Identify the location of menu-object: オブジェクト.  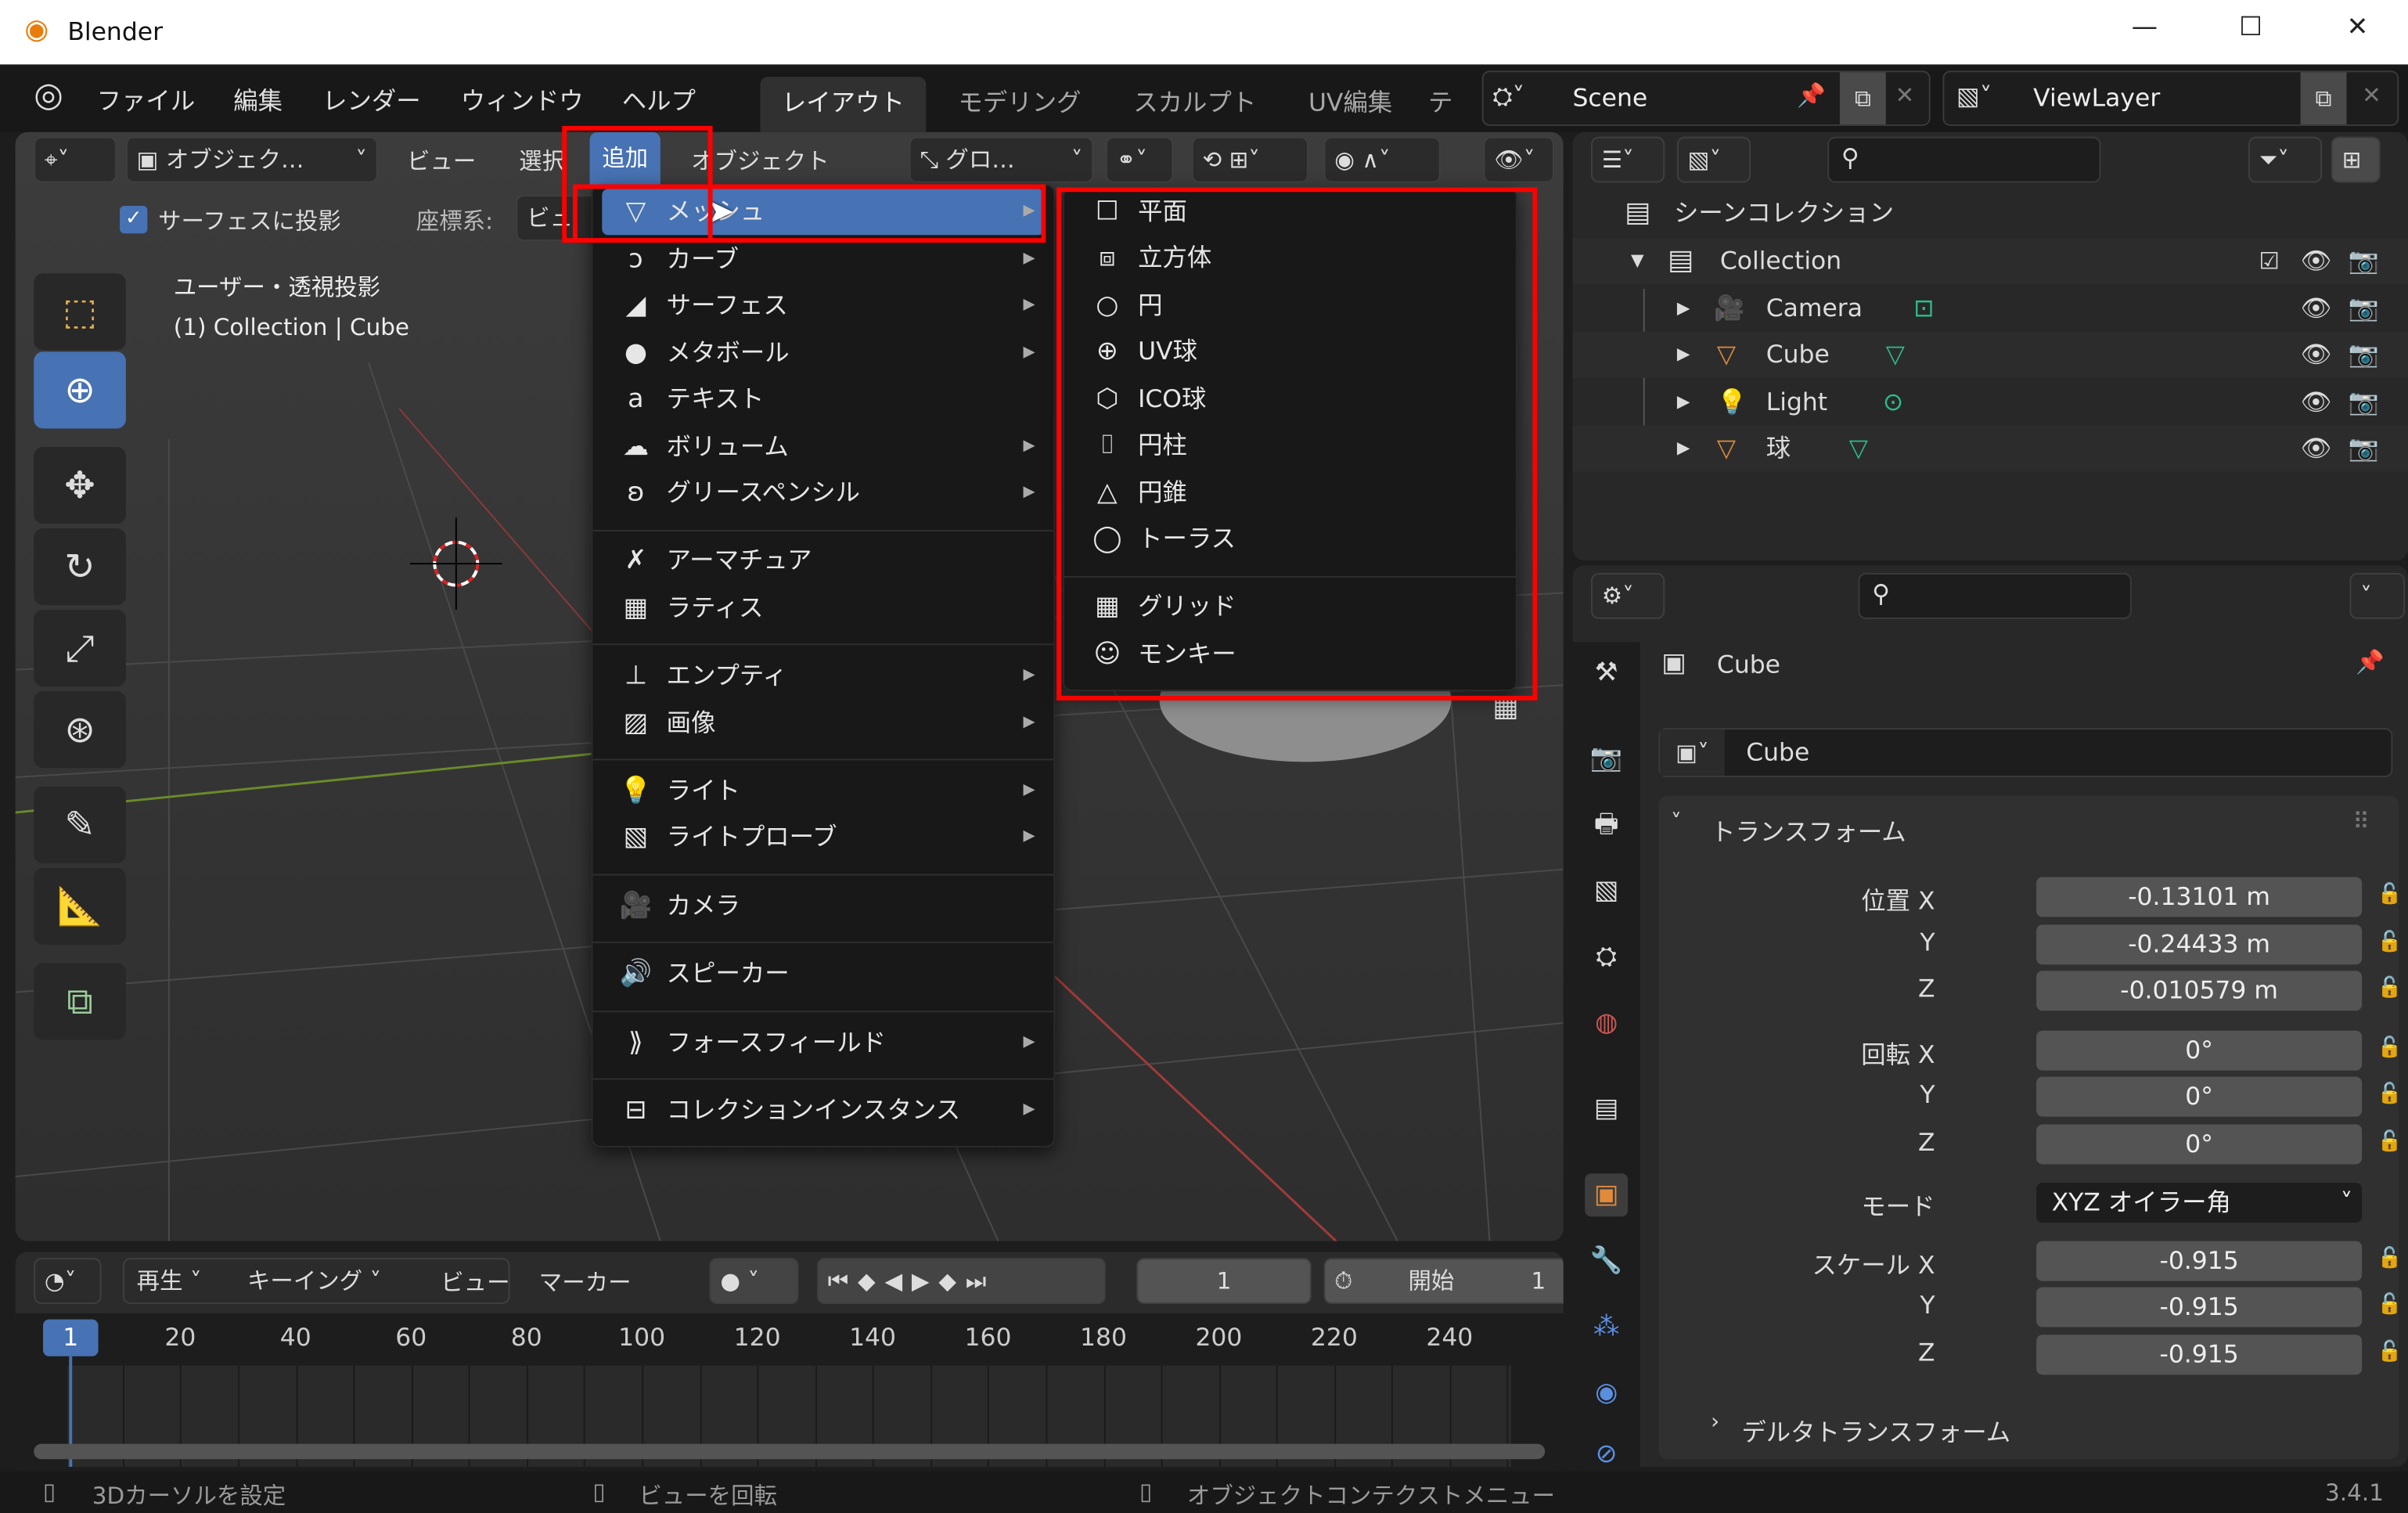
(760, 160).